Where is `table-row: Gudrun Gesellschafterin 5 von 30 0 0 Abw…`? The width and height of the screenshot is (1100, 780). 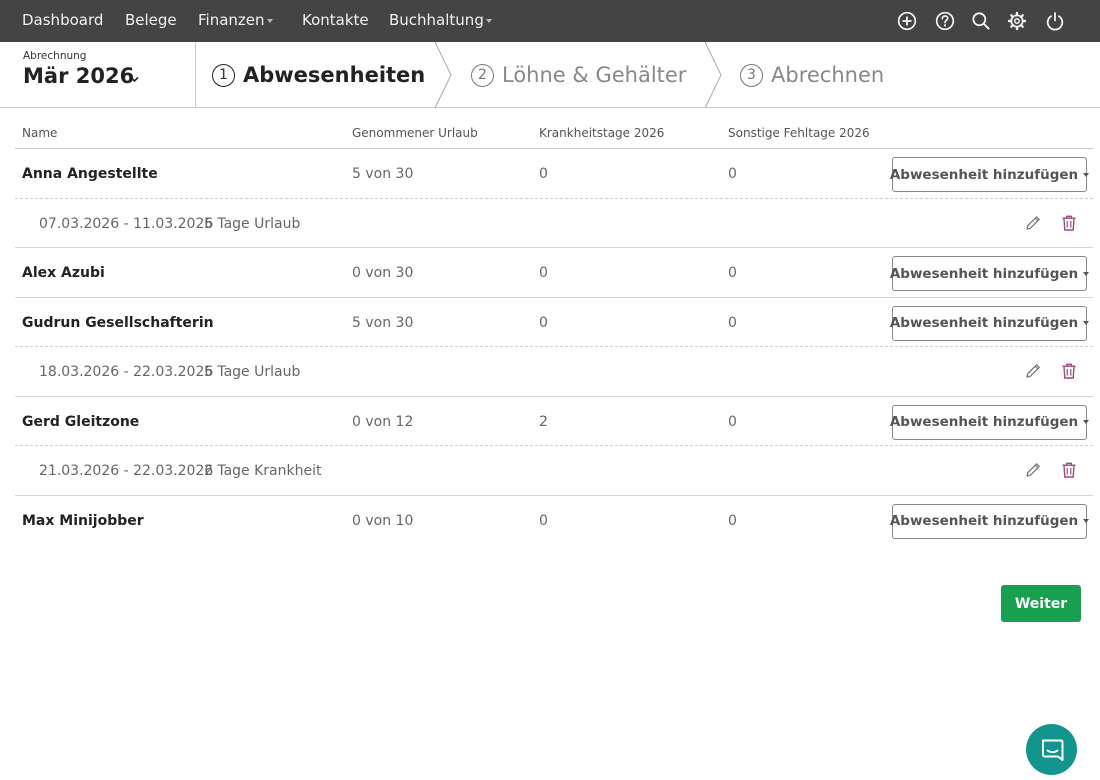 table-row: Gudrun Gesellschafterin 5 von 30 0 0 Abw… is located at coordinates (554, 322).